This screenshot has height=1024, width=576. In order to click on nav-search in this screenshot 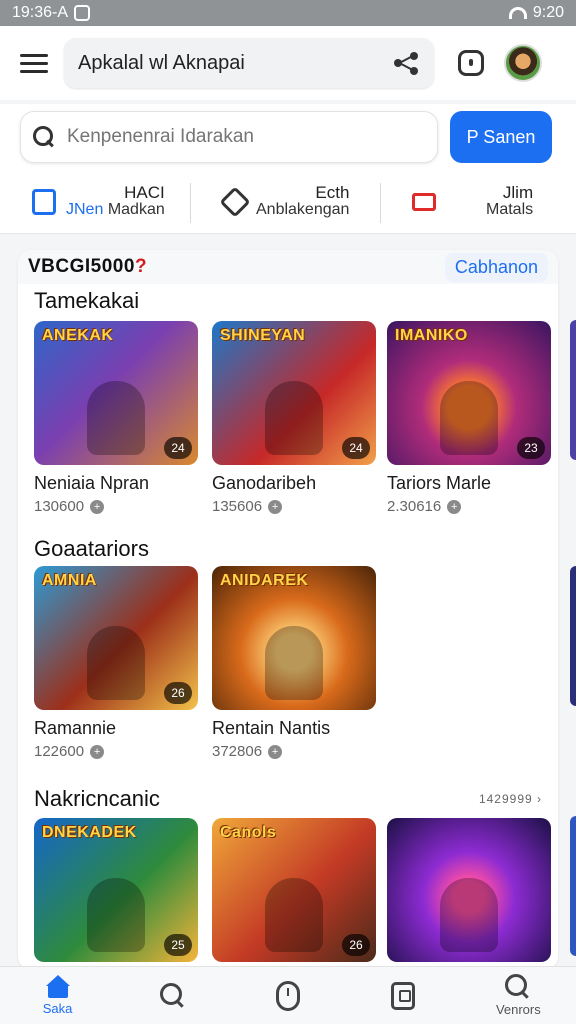, I will do `click(173, 995)`.